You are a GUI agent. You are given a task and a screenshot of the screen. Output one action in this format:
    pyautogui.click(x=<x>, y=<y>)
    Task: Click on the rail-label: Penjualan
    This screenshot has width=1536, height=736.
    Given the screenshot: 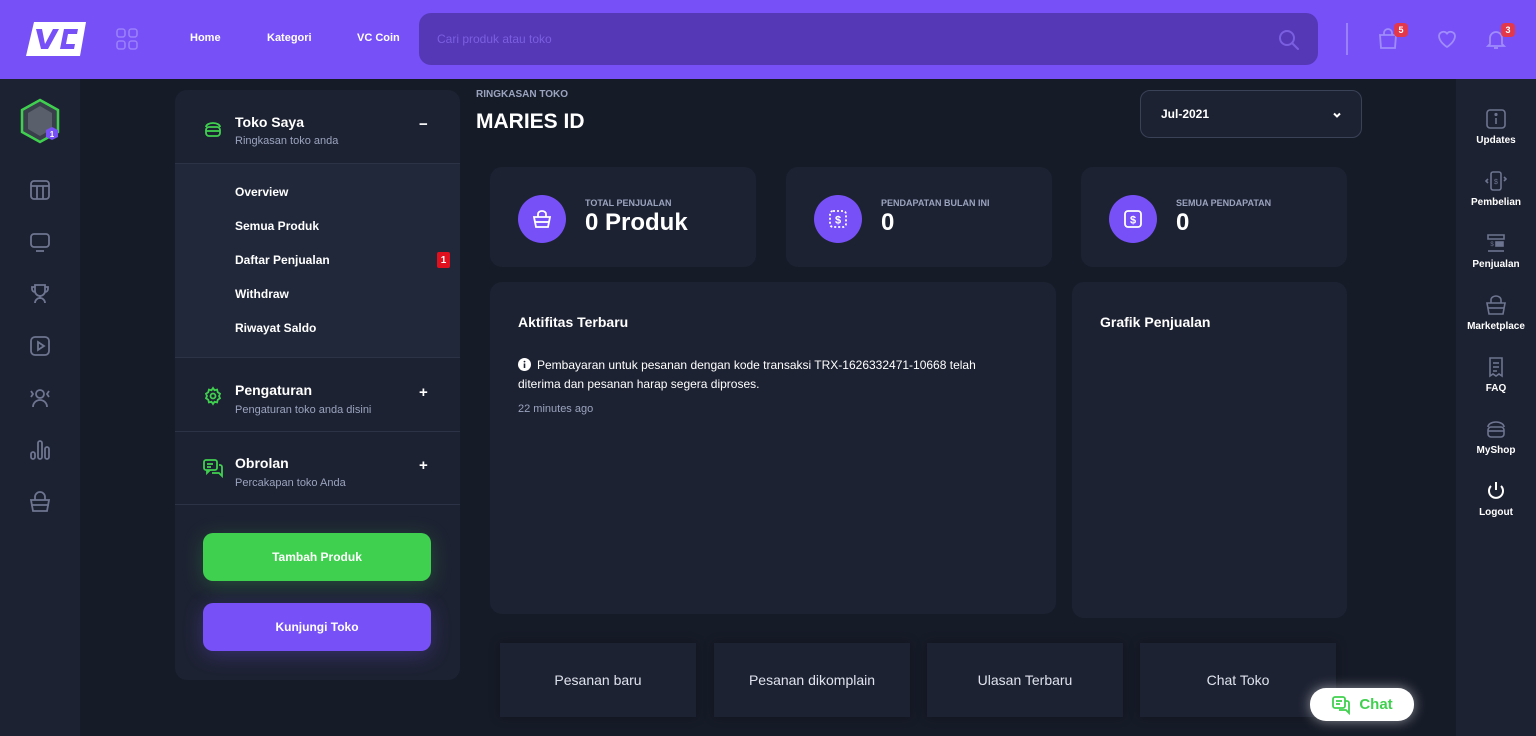 What is the action you would take?
    pyautogui.click(x=1496, y=264)
    